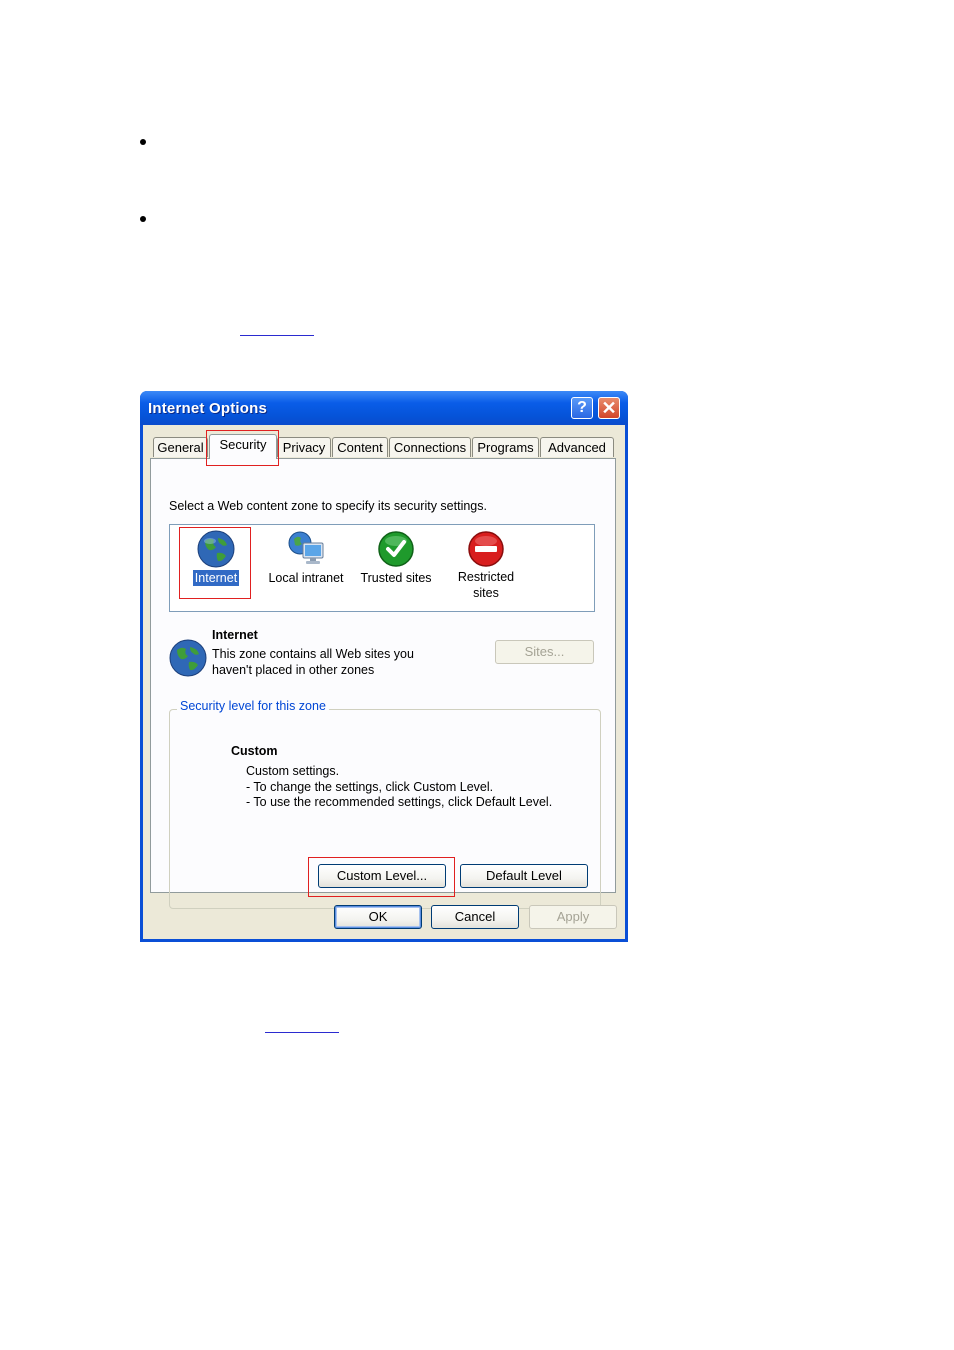 The image size is (954, 1350). What do you see at coordinates (235, 635) in the screenshot?
I see `zone-name: Internet` at bounding box center [235, 635].